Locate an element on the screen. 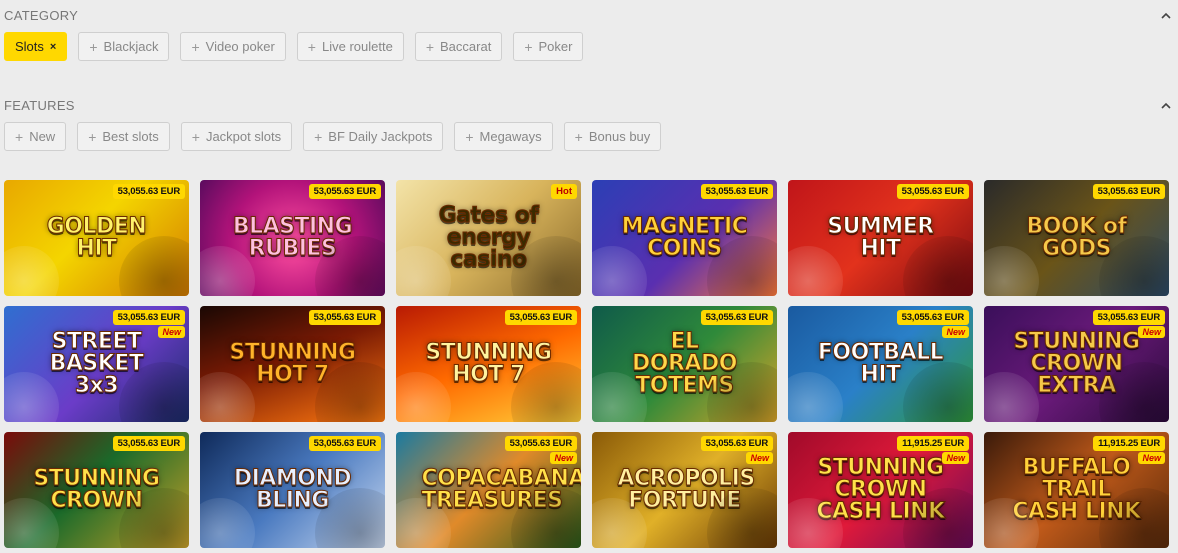 This screenshot has width=1178, height=553. category-header: CATEGORY is located at coordinates (588, 15).